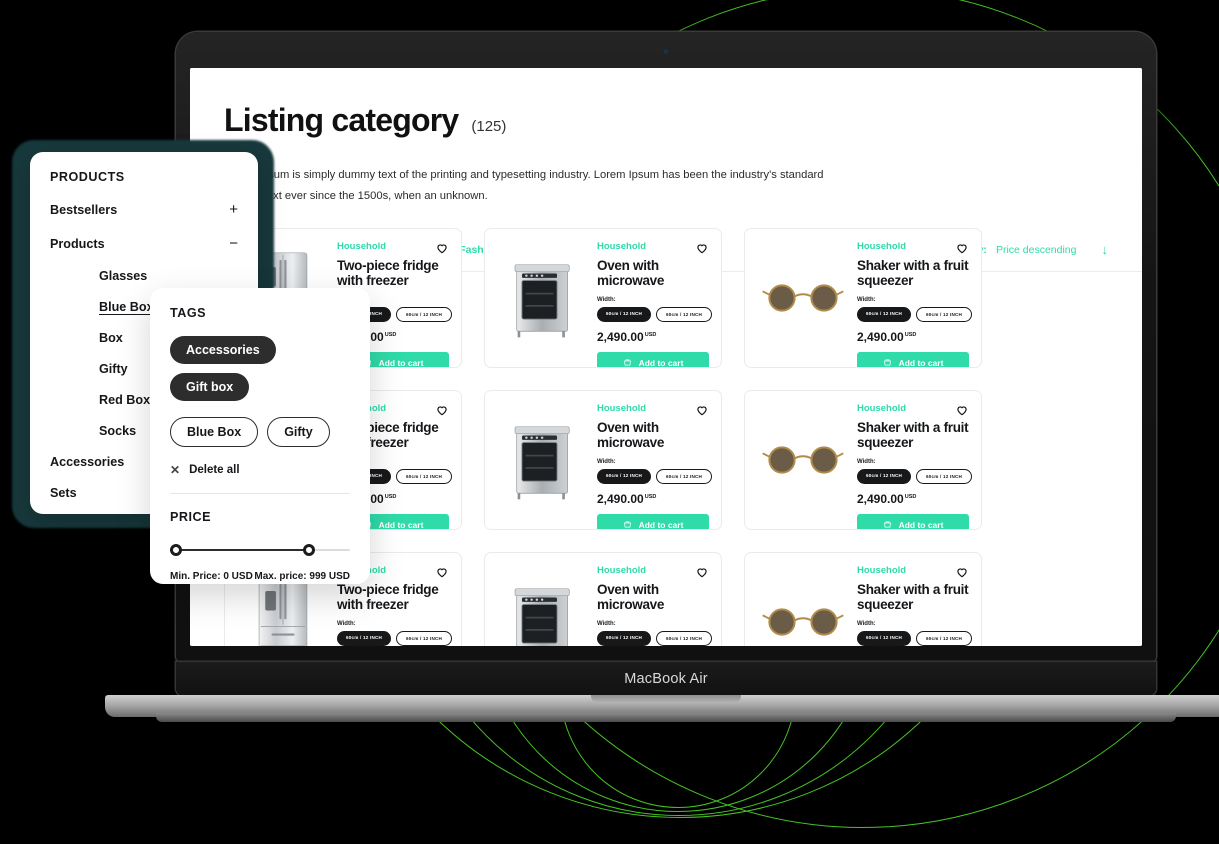  Describe the element at coordinates (87, 177) in the screenshot. I see `products-panel-heading: PRODUCTS` at that location.